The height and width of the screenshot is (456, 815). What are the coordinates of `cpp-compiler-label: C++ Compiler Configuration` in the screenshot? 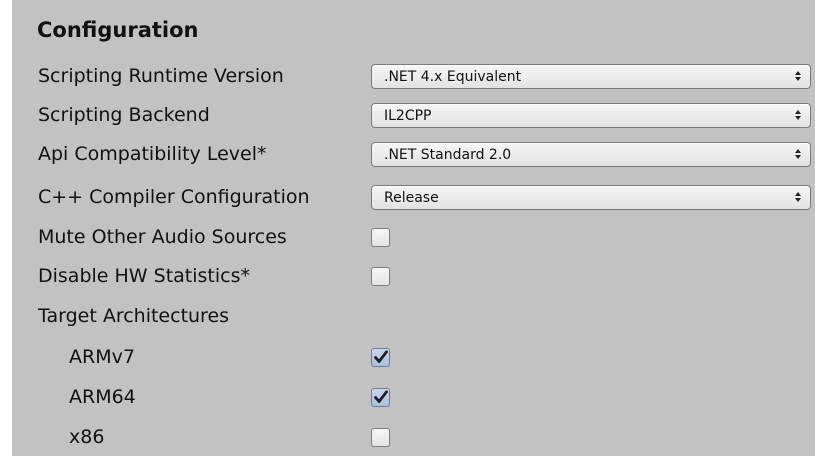 It's located at (174, 197).